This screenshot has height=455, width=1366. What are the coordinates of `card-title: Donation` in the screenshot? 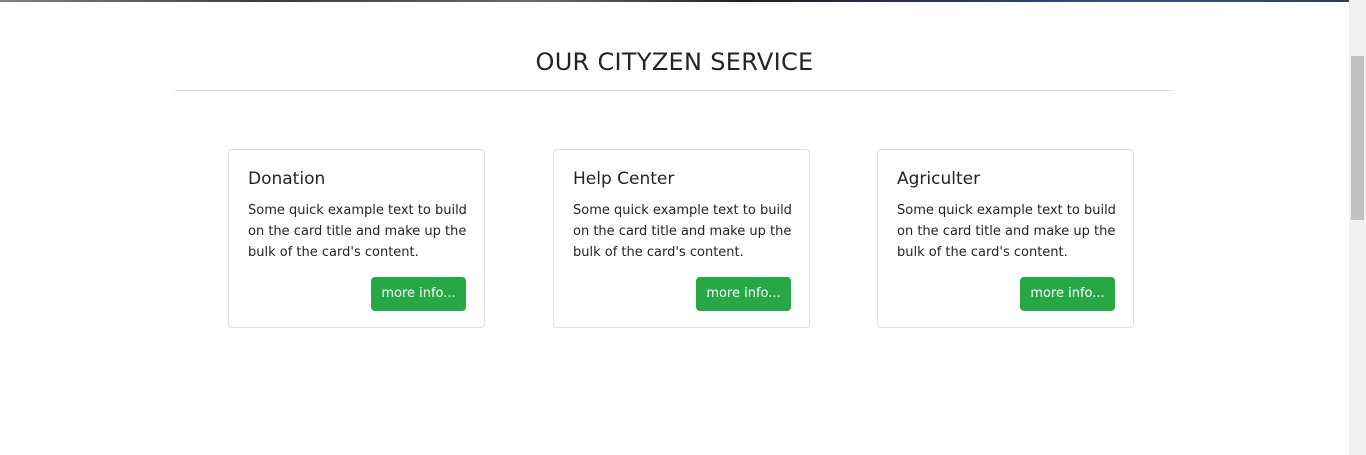 It's located at (287, 179).